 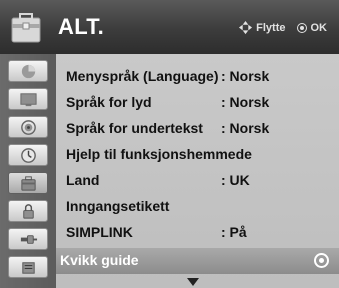 I want to click on menu-item-country: Land : UK, so click(x=197, y=181).